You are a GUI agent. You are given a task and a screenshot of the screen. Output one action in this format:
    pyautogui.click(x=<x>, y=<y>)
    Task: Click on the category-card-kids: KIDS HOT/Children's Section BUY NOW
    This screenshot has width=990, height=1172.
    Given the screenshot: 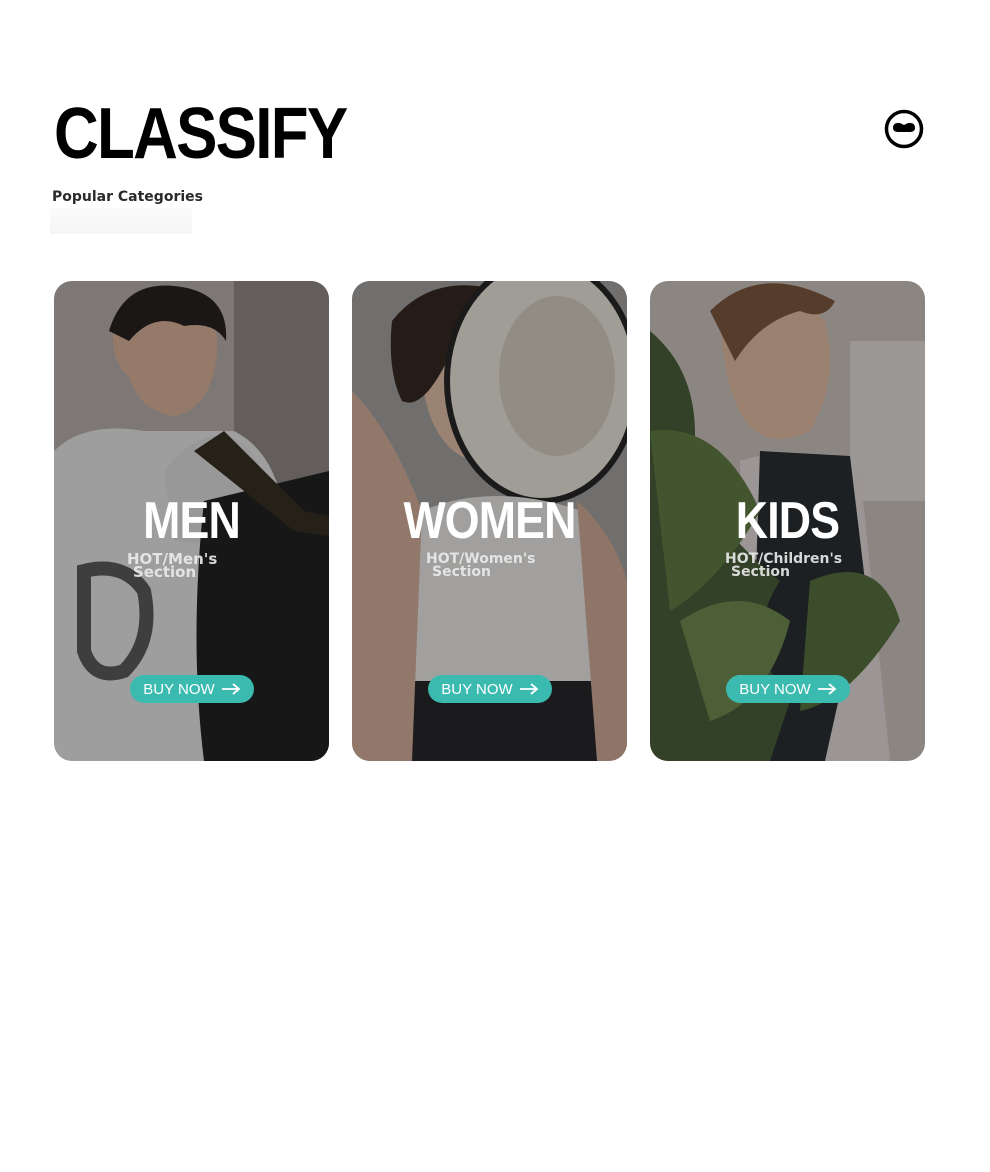 What is the action you would take?
    pyautogui.click(x=787, y=521)
    